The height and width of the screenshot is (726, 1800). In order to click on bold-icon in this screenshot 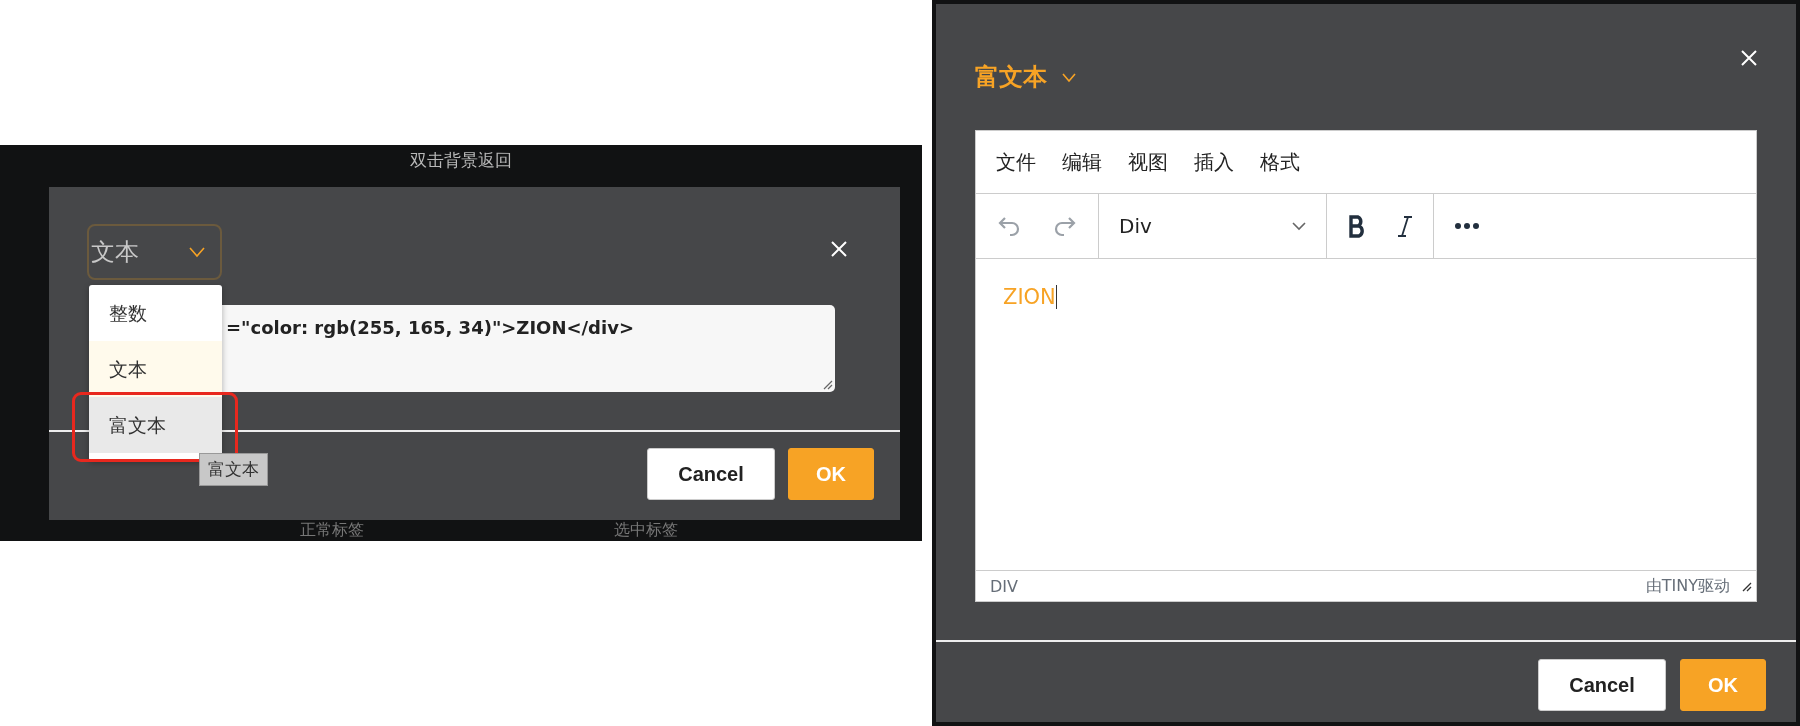, I will do `click(1357, 226)`.